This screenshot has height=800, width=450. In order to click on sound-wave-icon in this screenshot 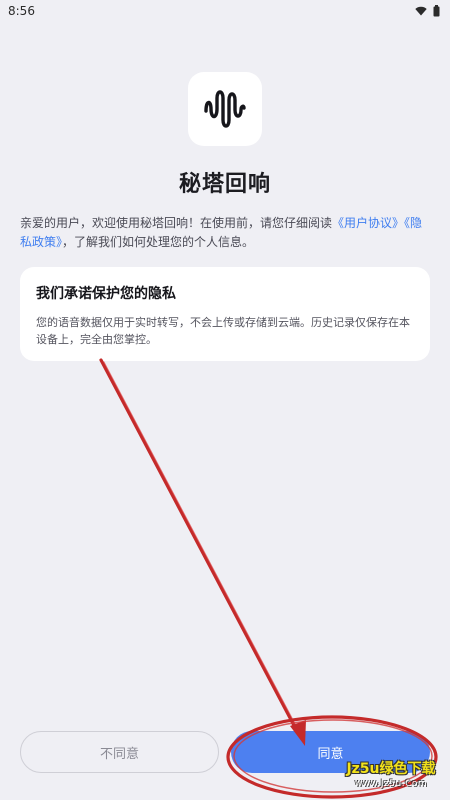, I will do `click(225, 109)`.